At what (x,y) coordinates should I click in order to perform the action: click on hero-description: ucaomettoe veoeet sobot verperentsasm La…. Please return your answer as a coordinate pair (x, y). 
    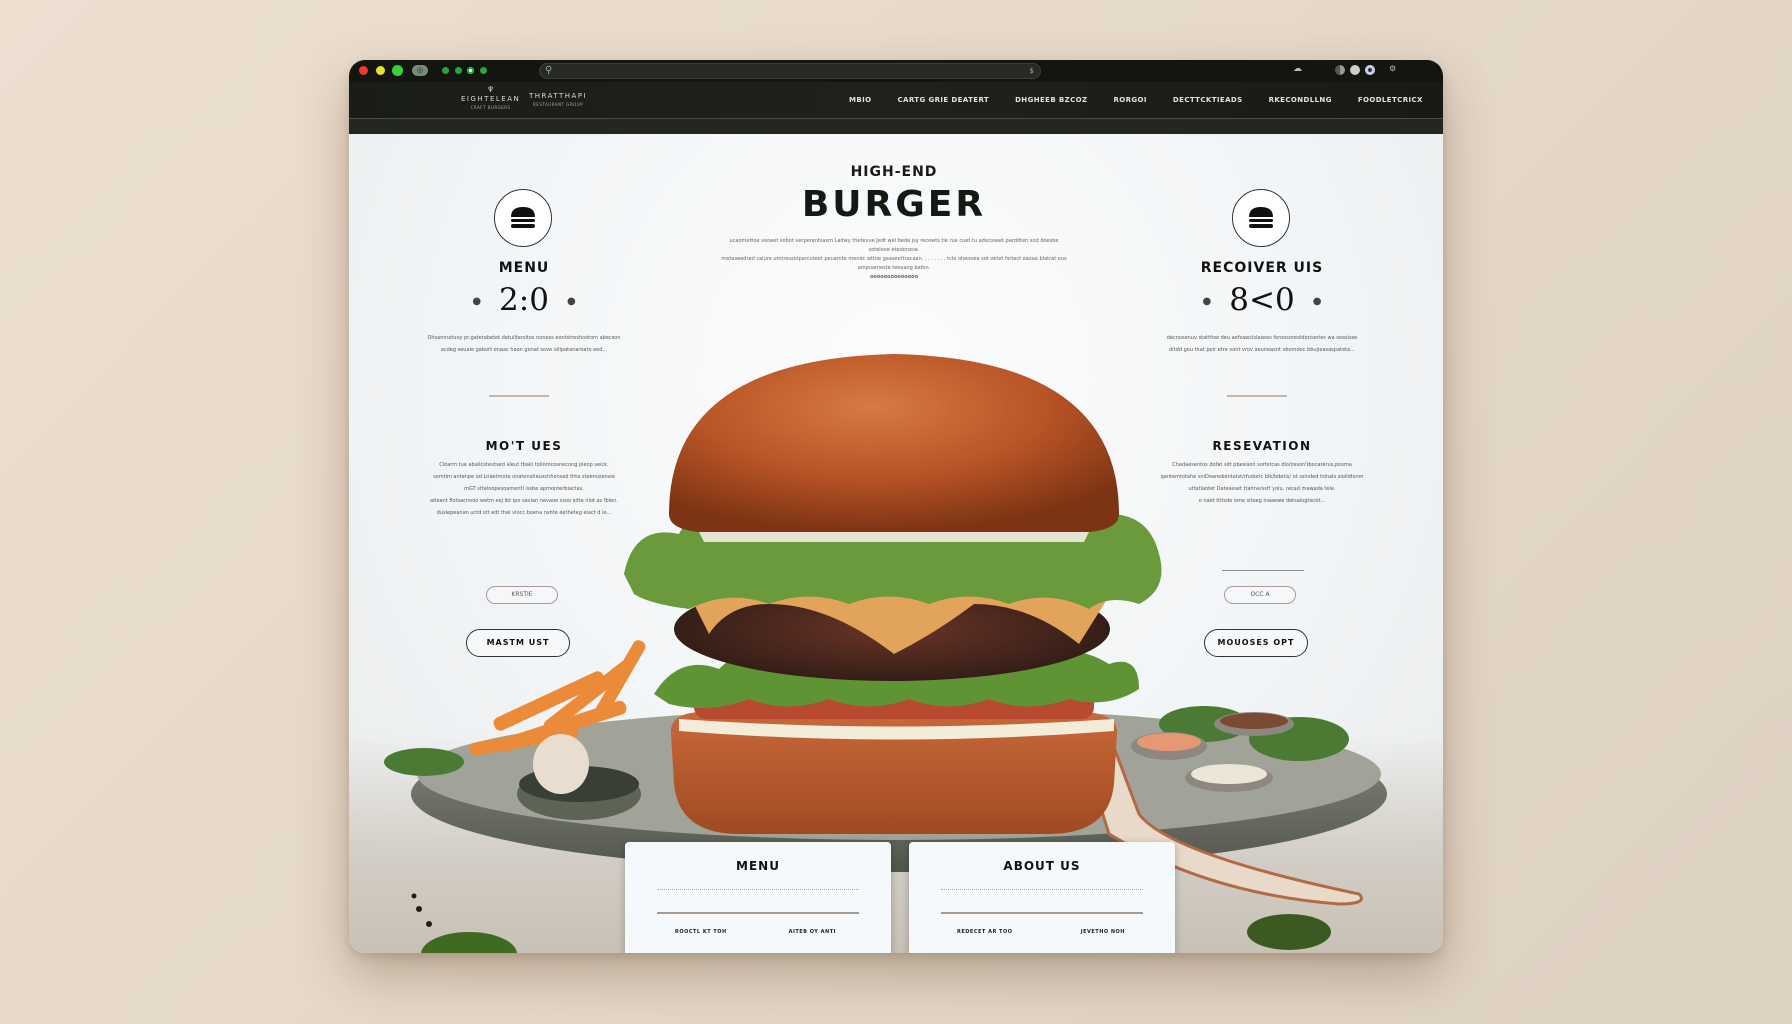
    Looking at the image, I should click on (894, 259).